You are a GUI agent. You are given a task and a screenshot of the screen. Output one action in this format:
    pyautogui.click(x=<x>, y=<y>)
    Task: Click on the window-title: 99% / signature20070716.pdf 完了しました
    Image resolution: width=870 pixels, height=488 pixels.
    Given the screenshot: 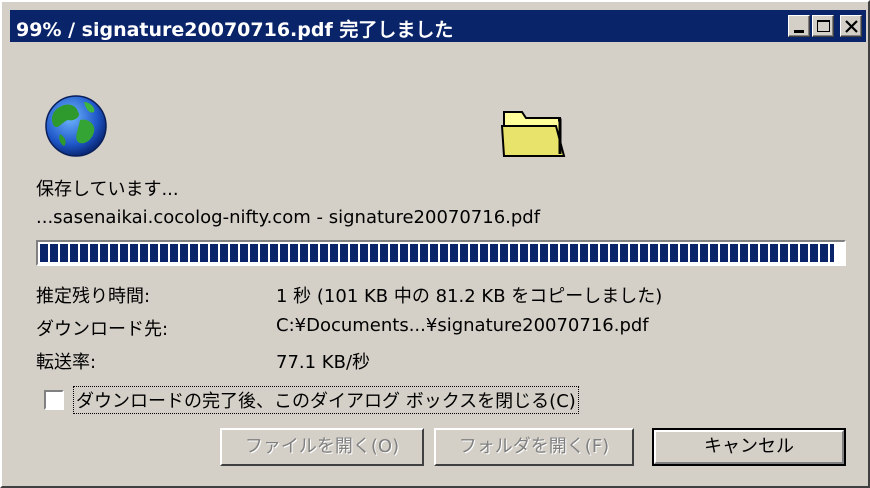 What is the action you would take?
    pyautogui.click(x=235, y=30)
    